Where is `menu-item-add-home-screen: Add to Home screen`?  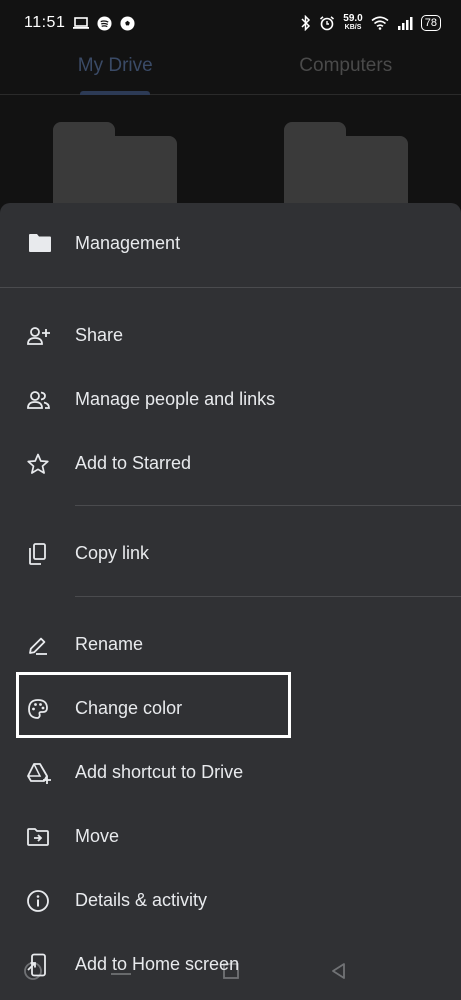 menu-item-add-home-screen: Add to Home screen is located at coordinates (230, 965).